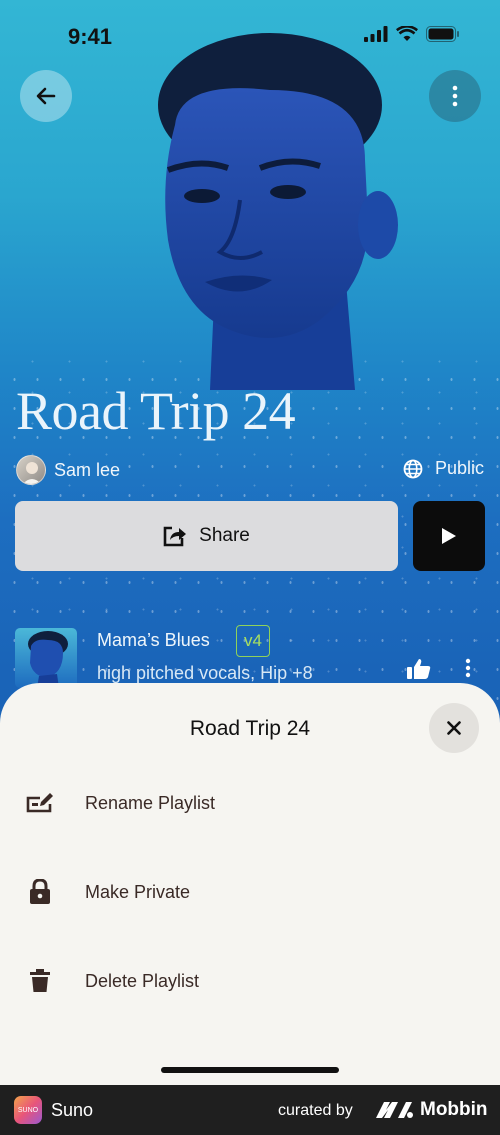 This screenshot has width=500, height=1135. I want to click on suno-app-icon: SUNO, so click(28, 1110).